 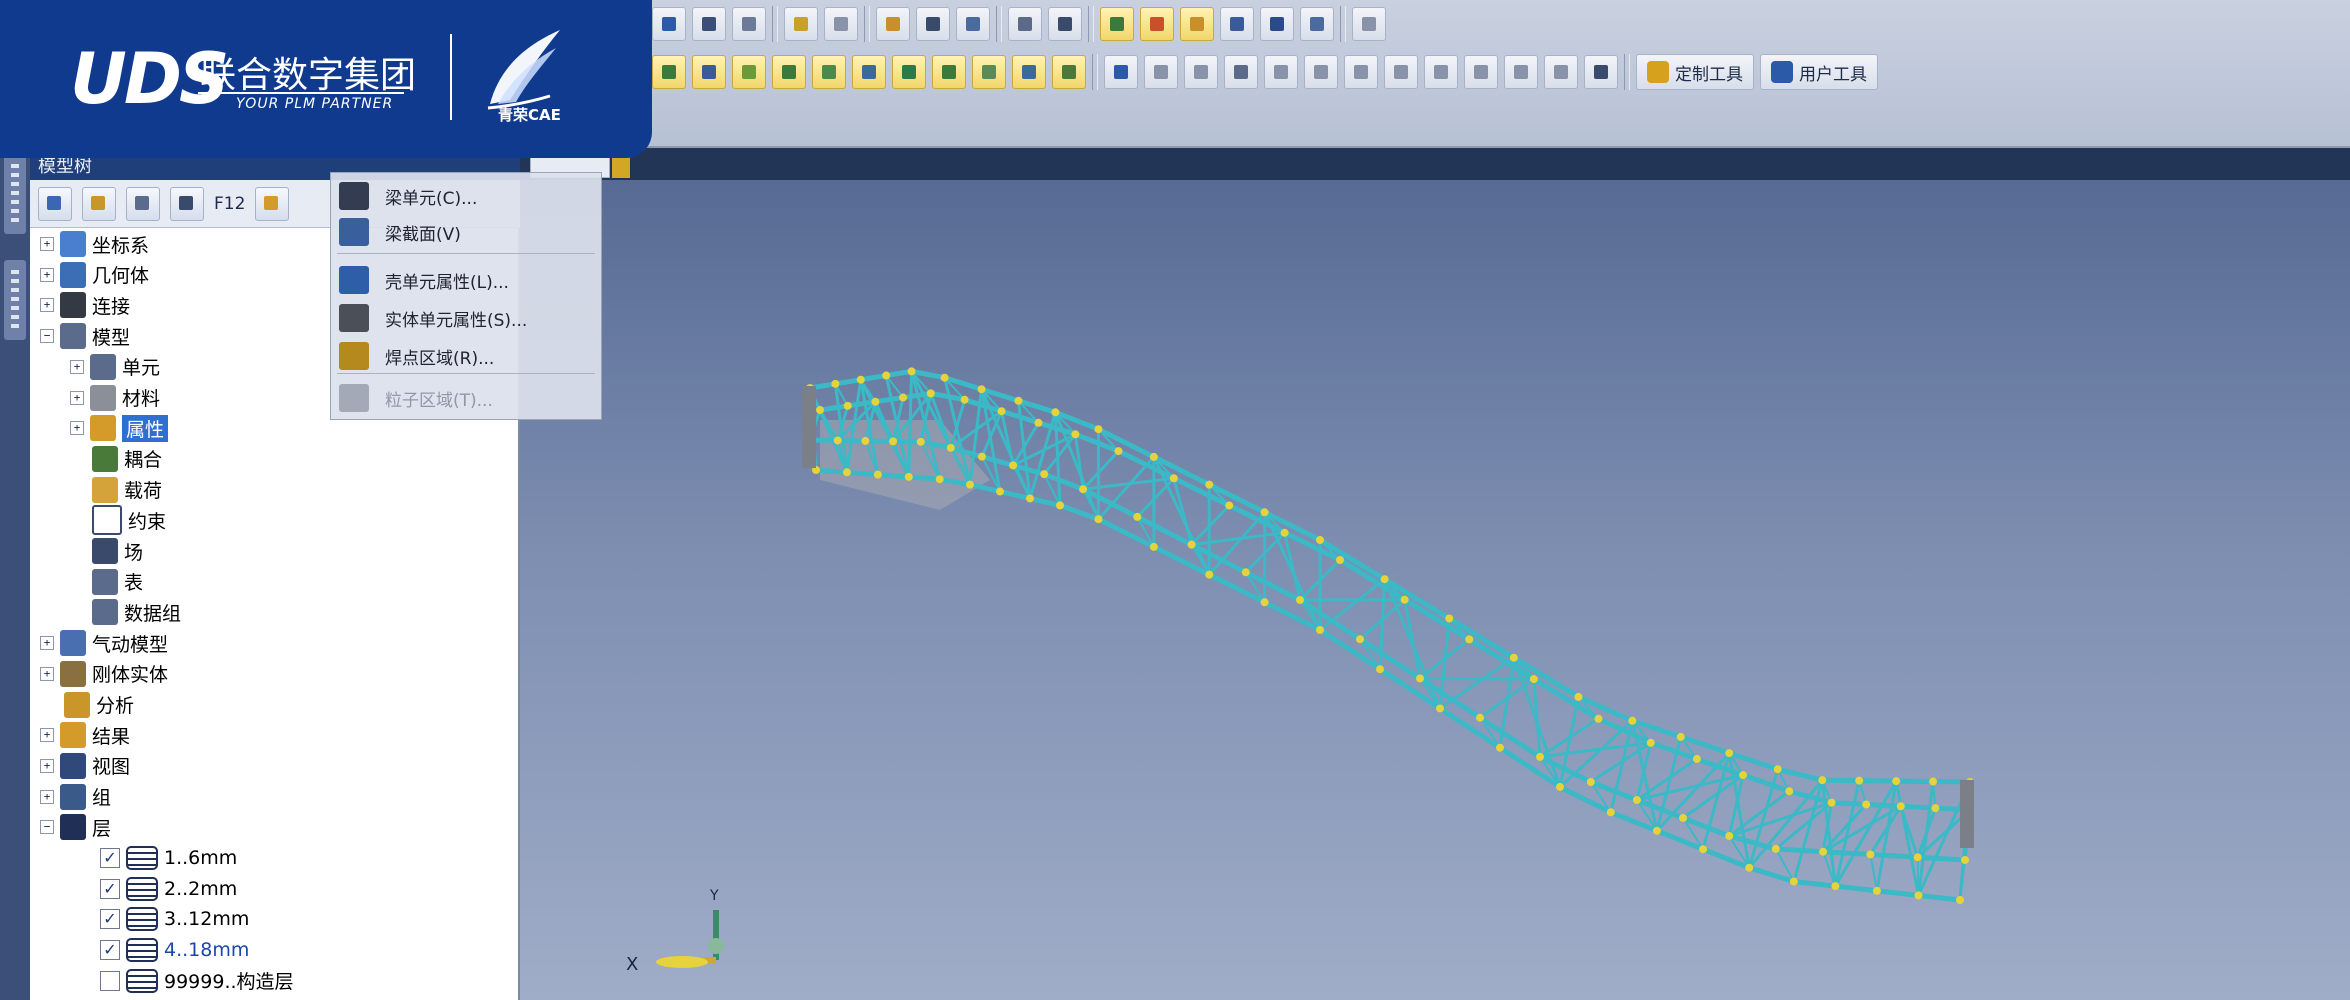 I want to click on tree-node: + 坐标系, so click(x=94, y=244).